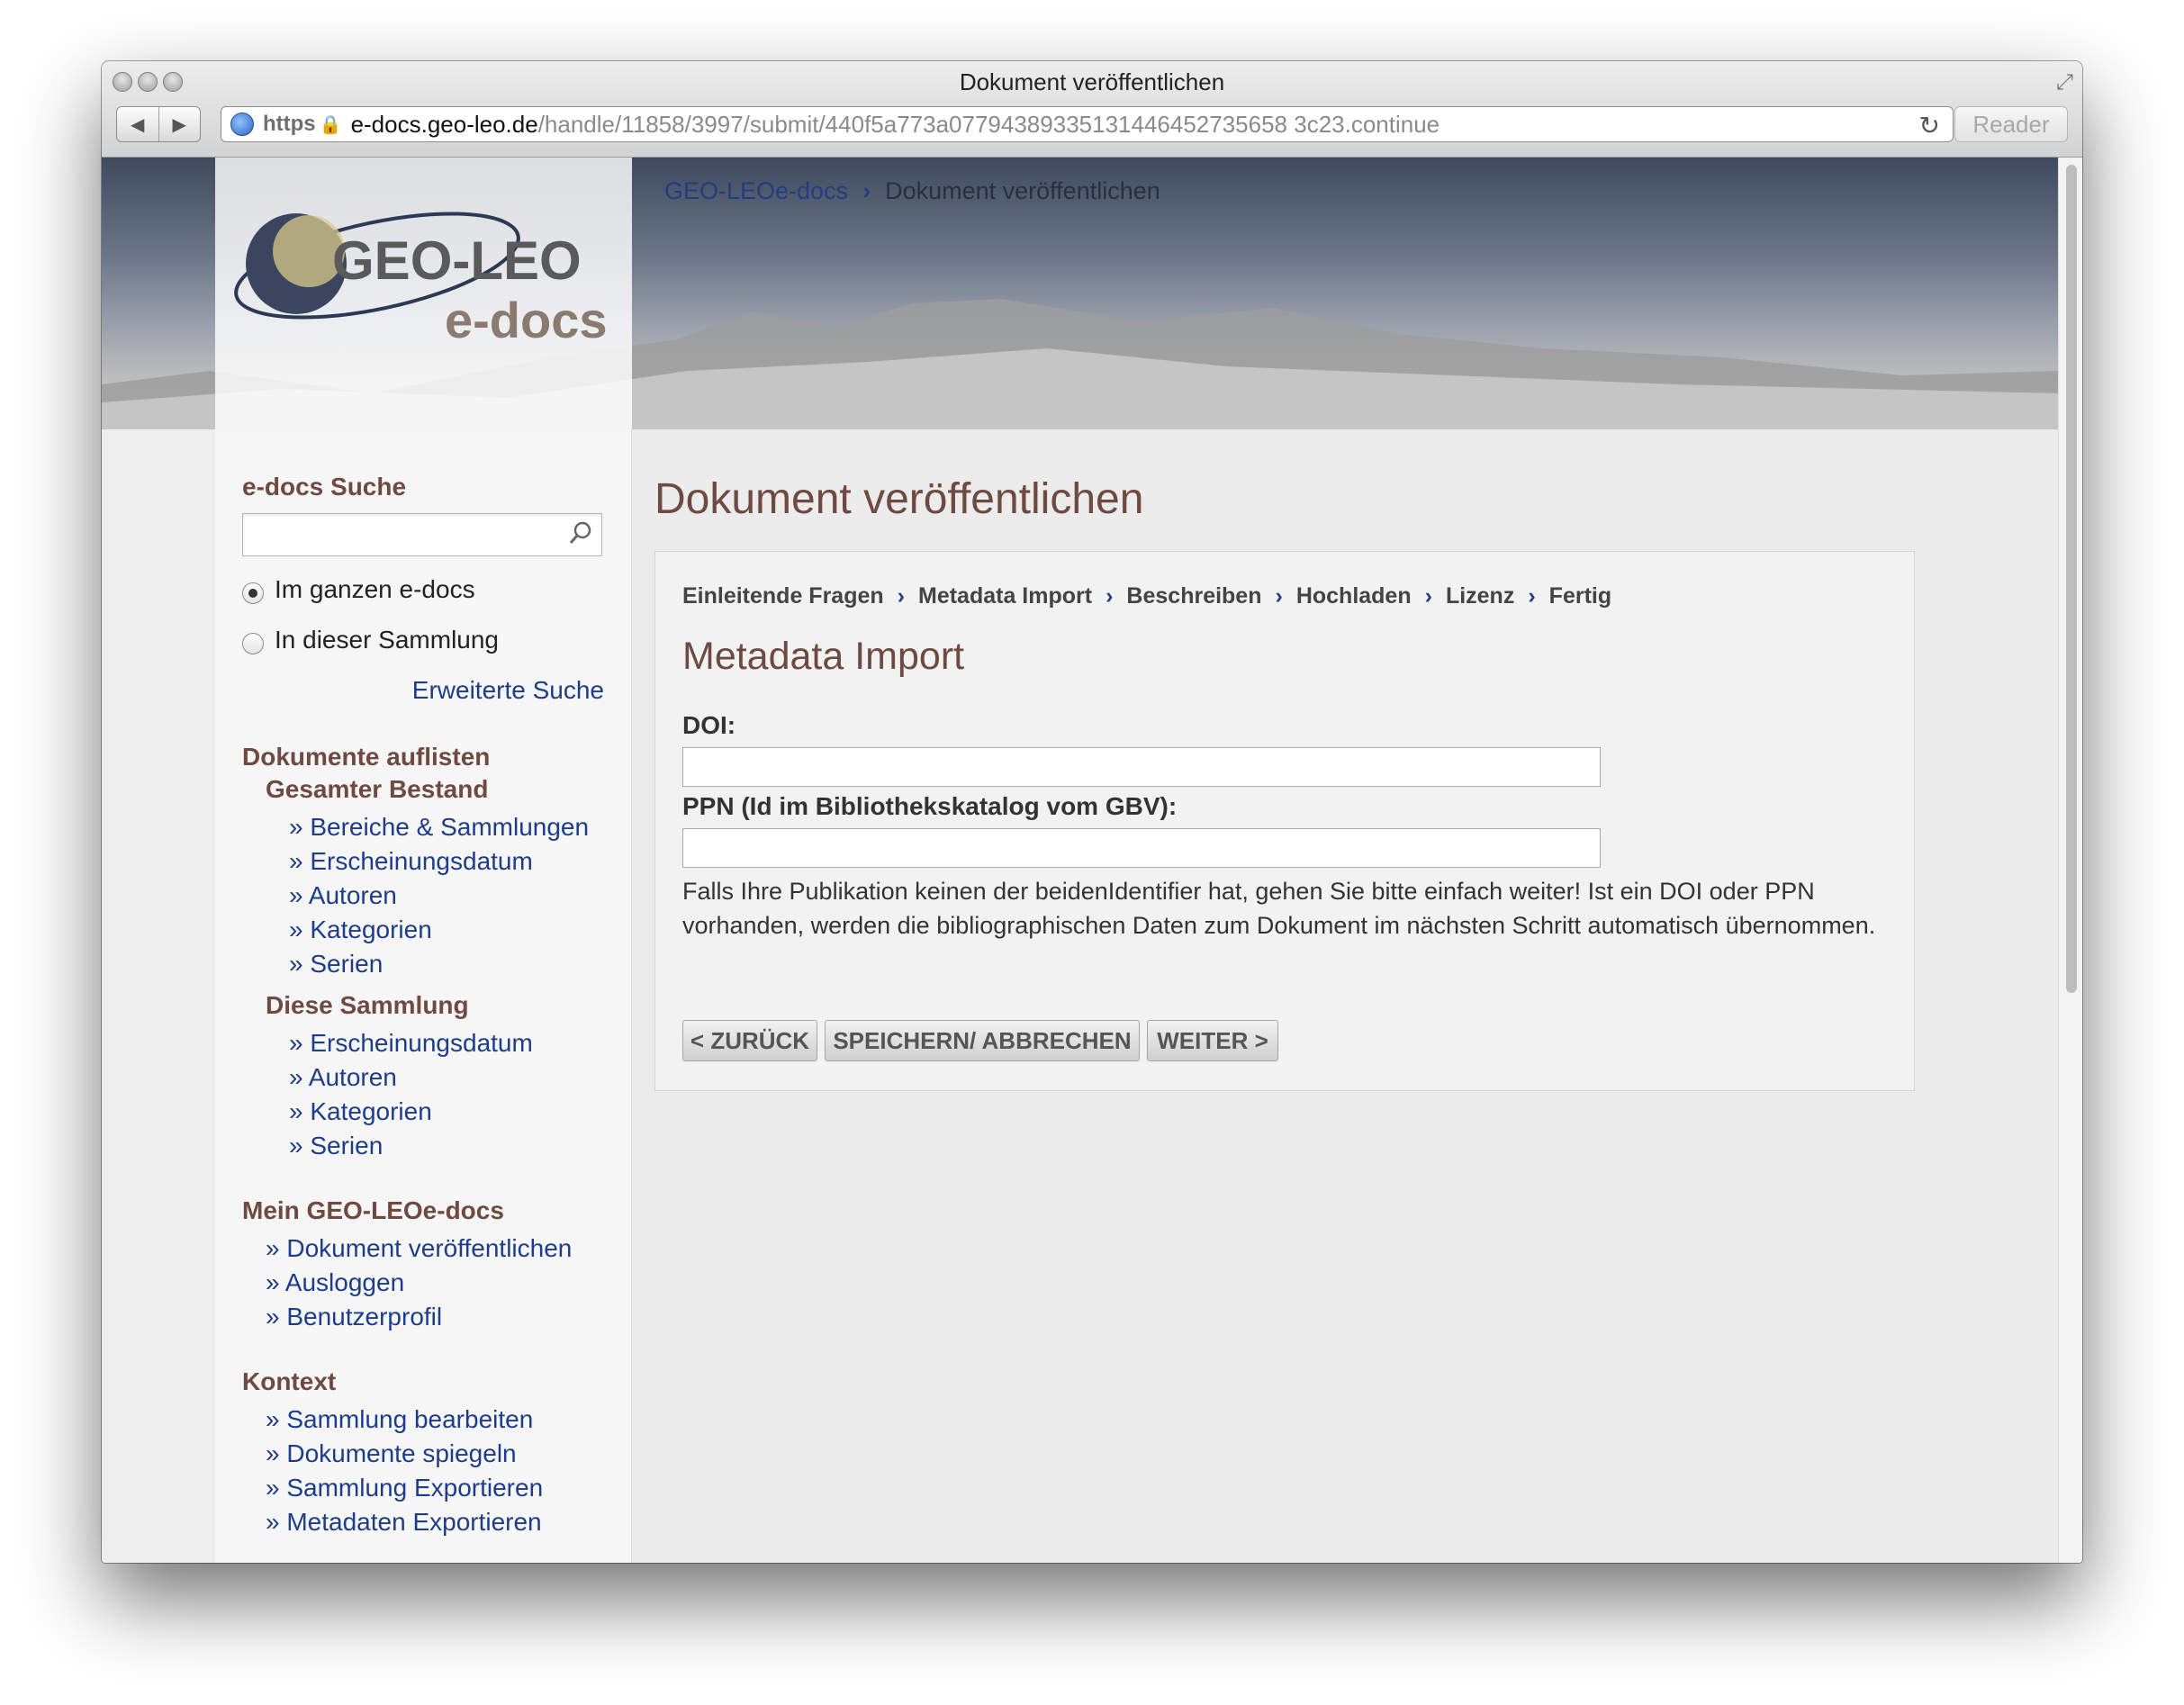  I want to click on search-icon, so click(580, 532).